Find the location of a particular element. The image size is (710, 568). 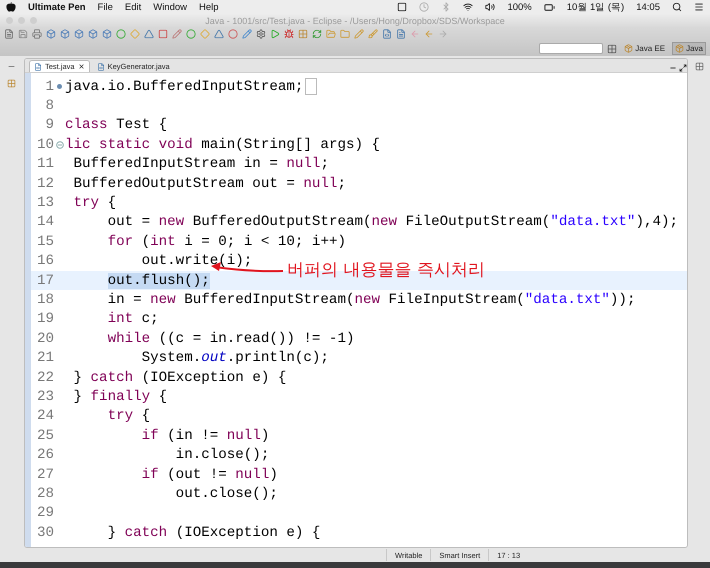

new-file-icon is located at coordinates (9, 34).